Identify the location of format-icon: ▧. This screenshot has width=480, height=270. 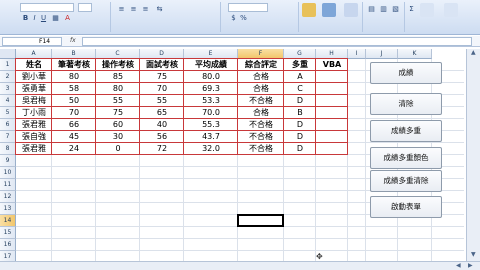
(395, 9).